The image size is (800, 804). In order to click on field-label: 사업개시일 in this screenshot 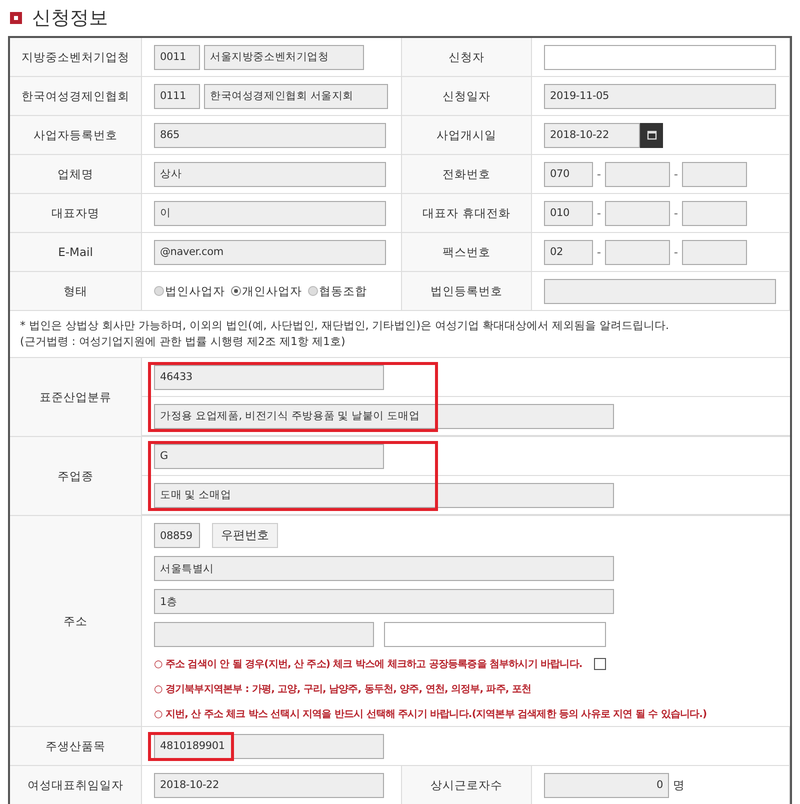, I will do `click(467, 135)`.